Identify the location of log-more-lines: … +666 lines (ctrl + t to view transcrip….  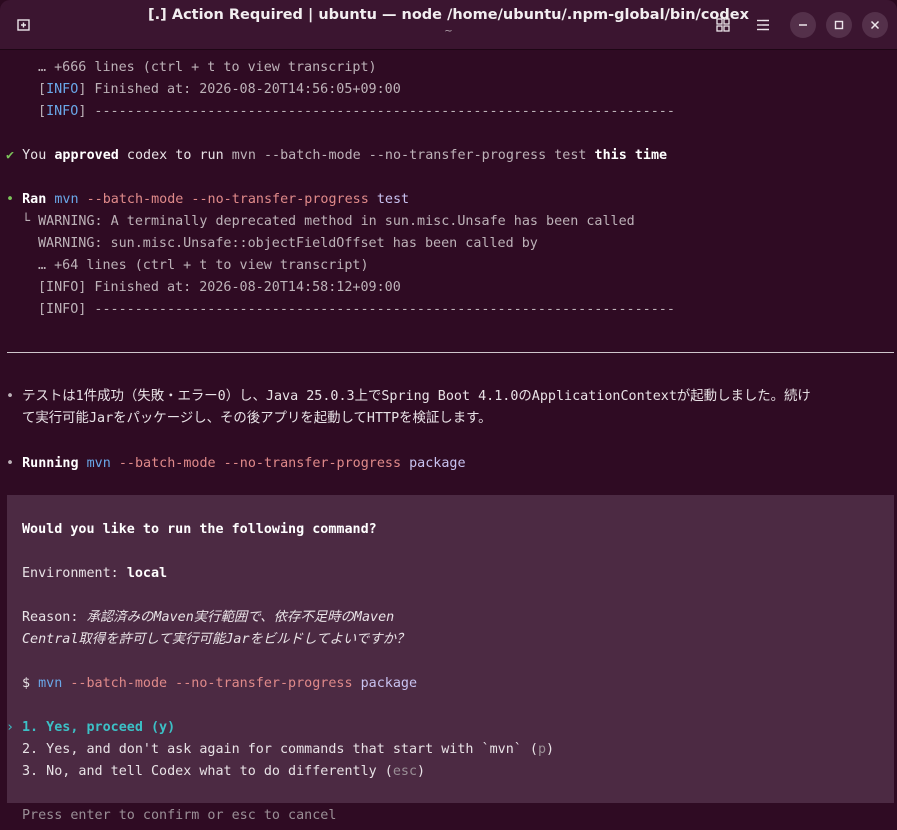
(207, 67).